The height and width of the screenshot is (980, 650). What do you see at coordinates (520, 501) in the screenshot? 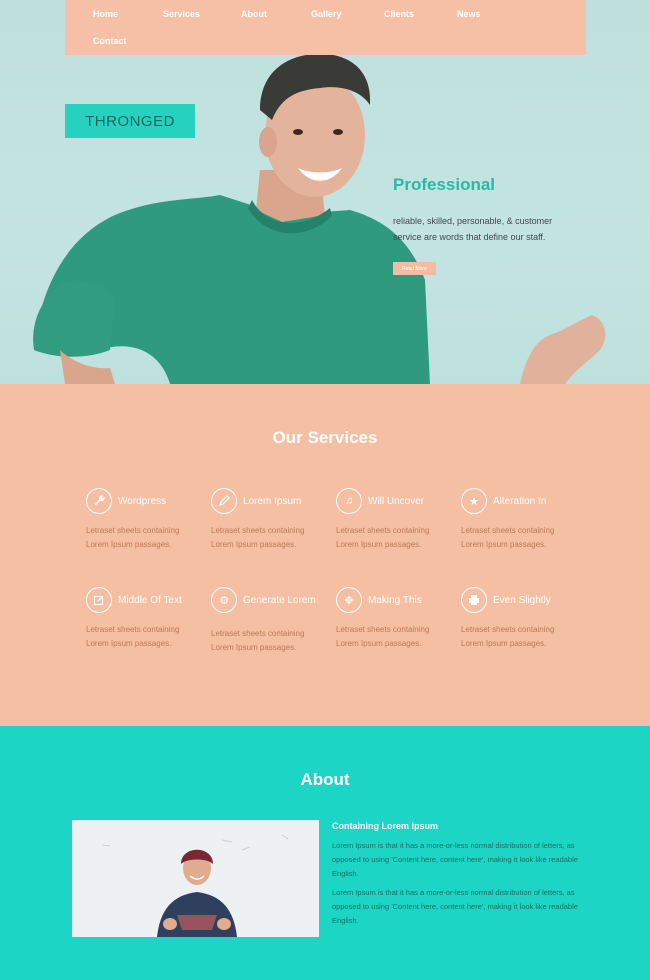
I see `service-name: Alteration In` at bounding box center [520, 501].